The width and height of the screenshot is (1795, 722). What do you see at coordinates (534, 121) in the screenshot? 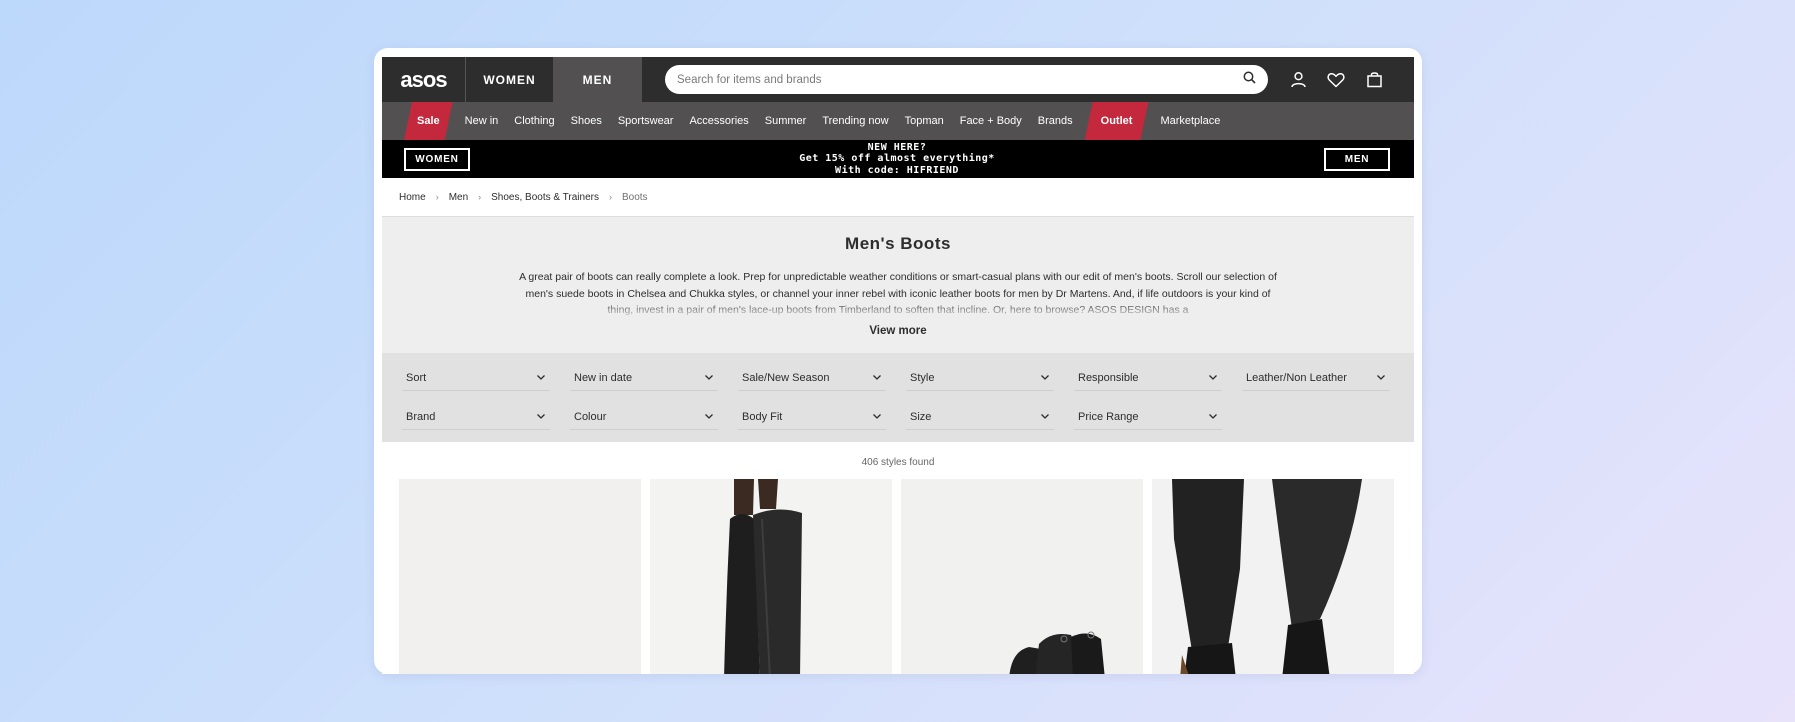
I see `nav-clothing: Clothing` at bounding box center [534, 121].